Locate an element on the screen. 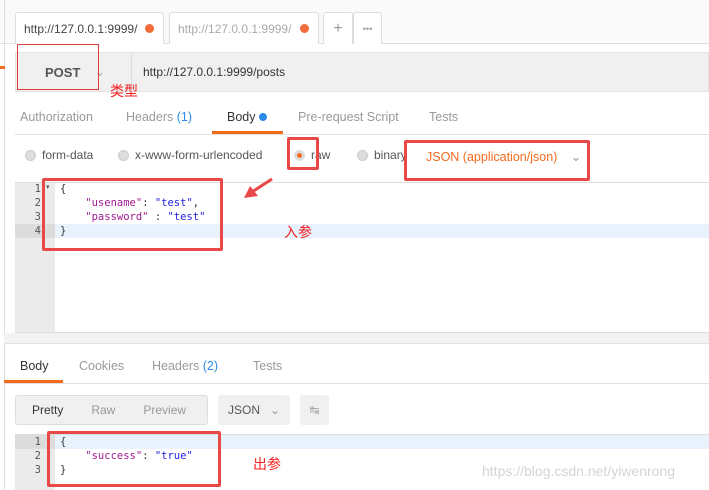 The image size is (709, 490). annotation-input: 入参 is located at coordinates (298, 232).